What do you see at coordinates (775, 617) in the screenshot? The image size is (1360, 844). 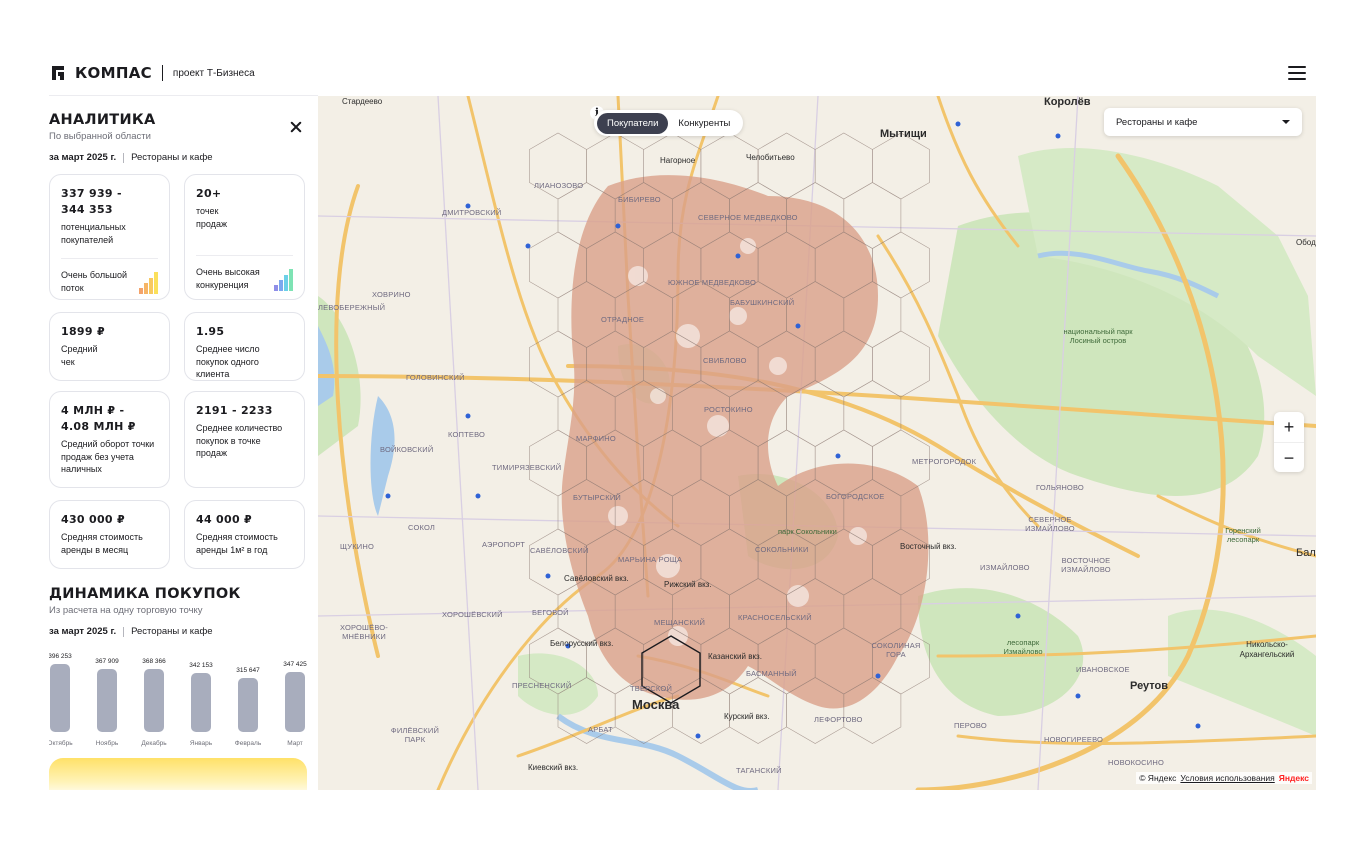 I see `district-label: КРАСНОСЕЛЬСКИЙ` at bounding box center [775, 617].